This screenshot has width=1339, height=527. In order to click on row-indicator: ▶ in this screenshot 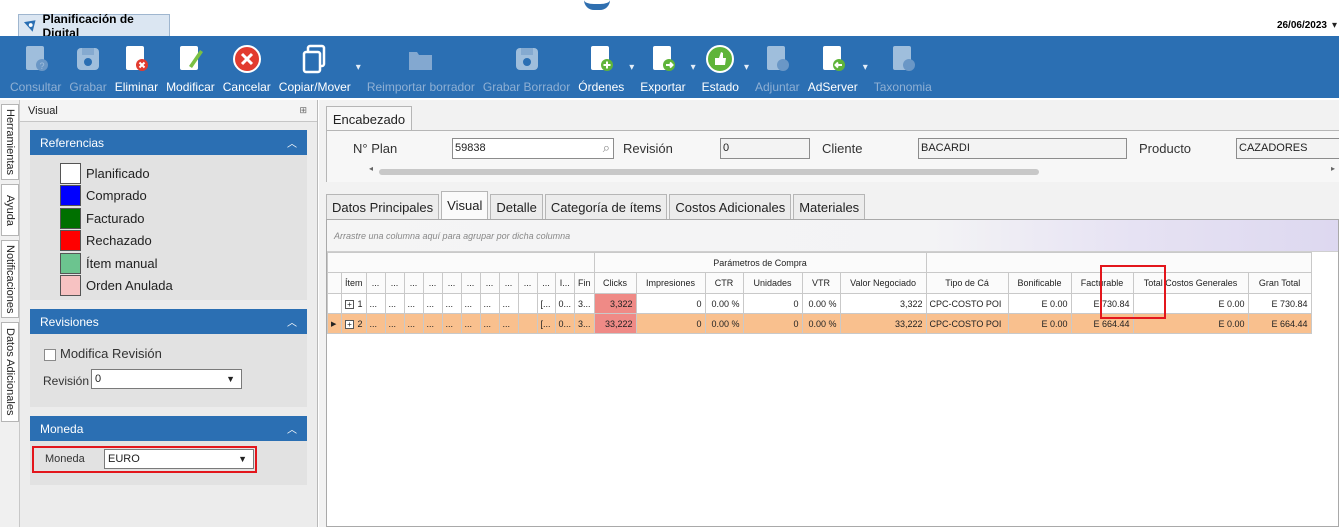, I will do `click(334, 323)`.